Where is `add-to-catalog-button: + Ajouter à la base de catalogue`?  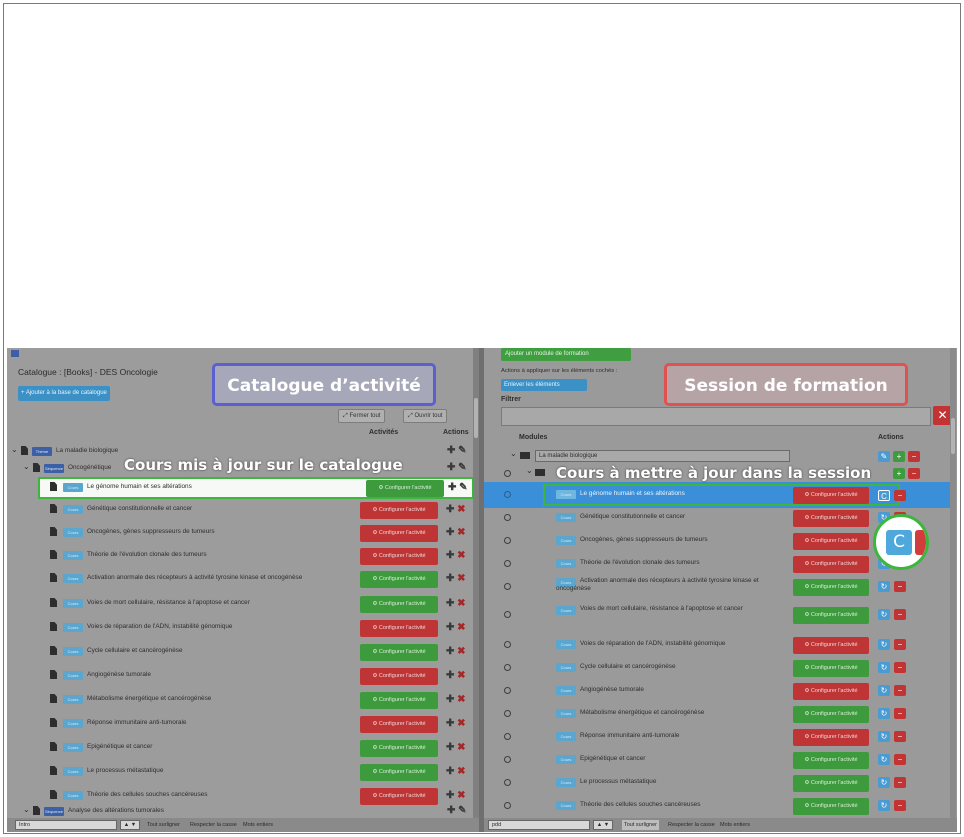
add-to-catalog-button: + Ajouter à la base de catalogue is located at coordinates (64, 393).